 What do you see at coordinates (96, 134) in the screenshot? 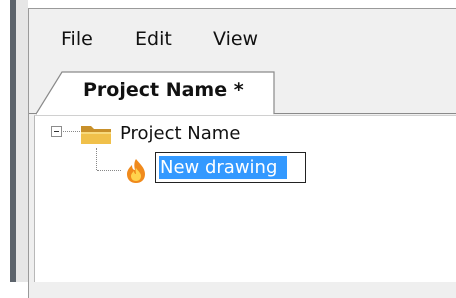
I see `folder-icon` at bounding box center [96, 134].